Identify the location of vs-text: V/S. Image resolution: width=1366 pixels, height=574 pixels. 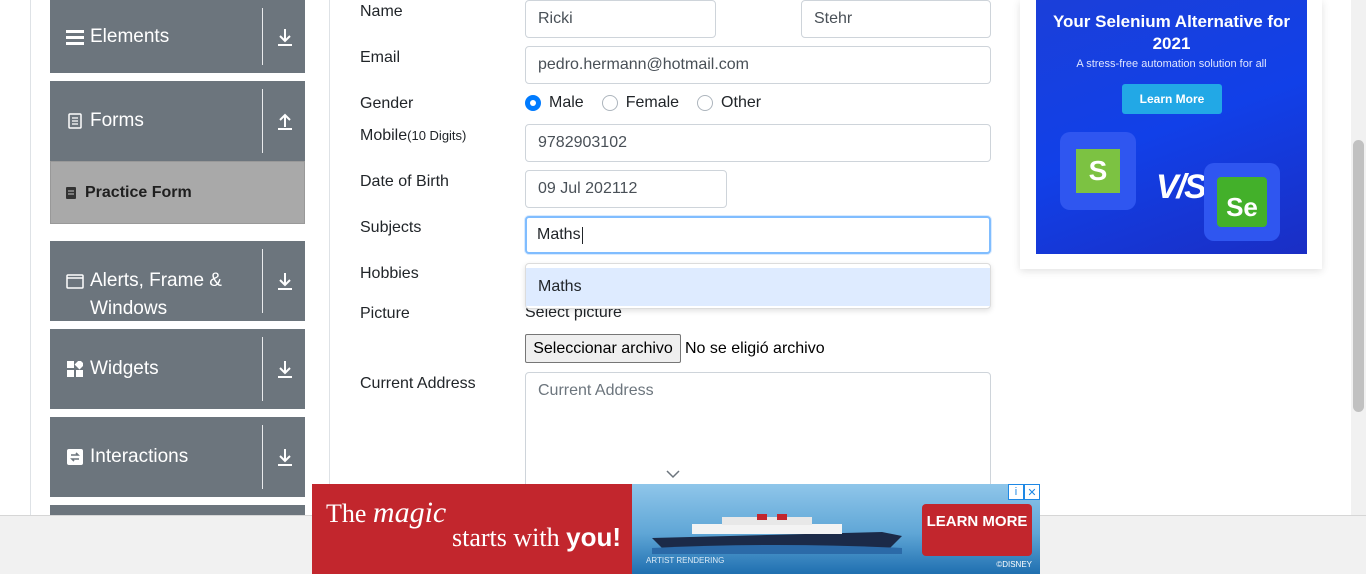
(1181, 187).